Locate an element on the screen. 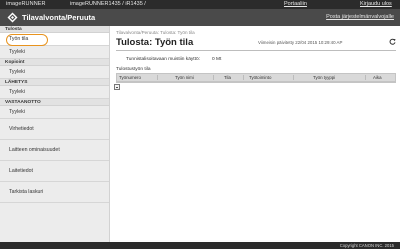 The width and height of the screenshot is (400, 249). sidebar-item-send-log: Tyyleki is located at coordinates (54, 92).